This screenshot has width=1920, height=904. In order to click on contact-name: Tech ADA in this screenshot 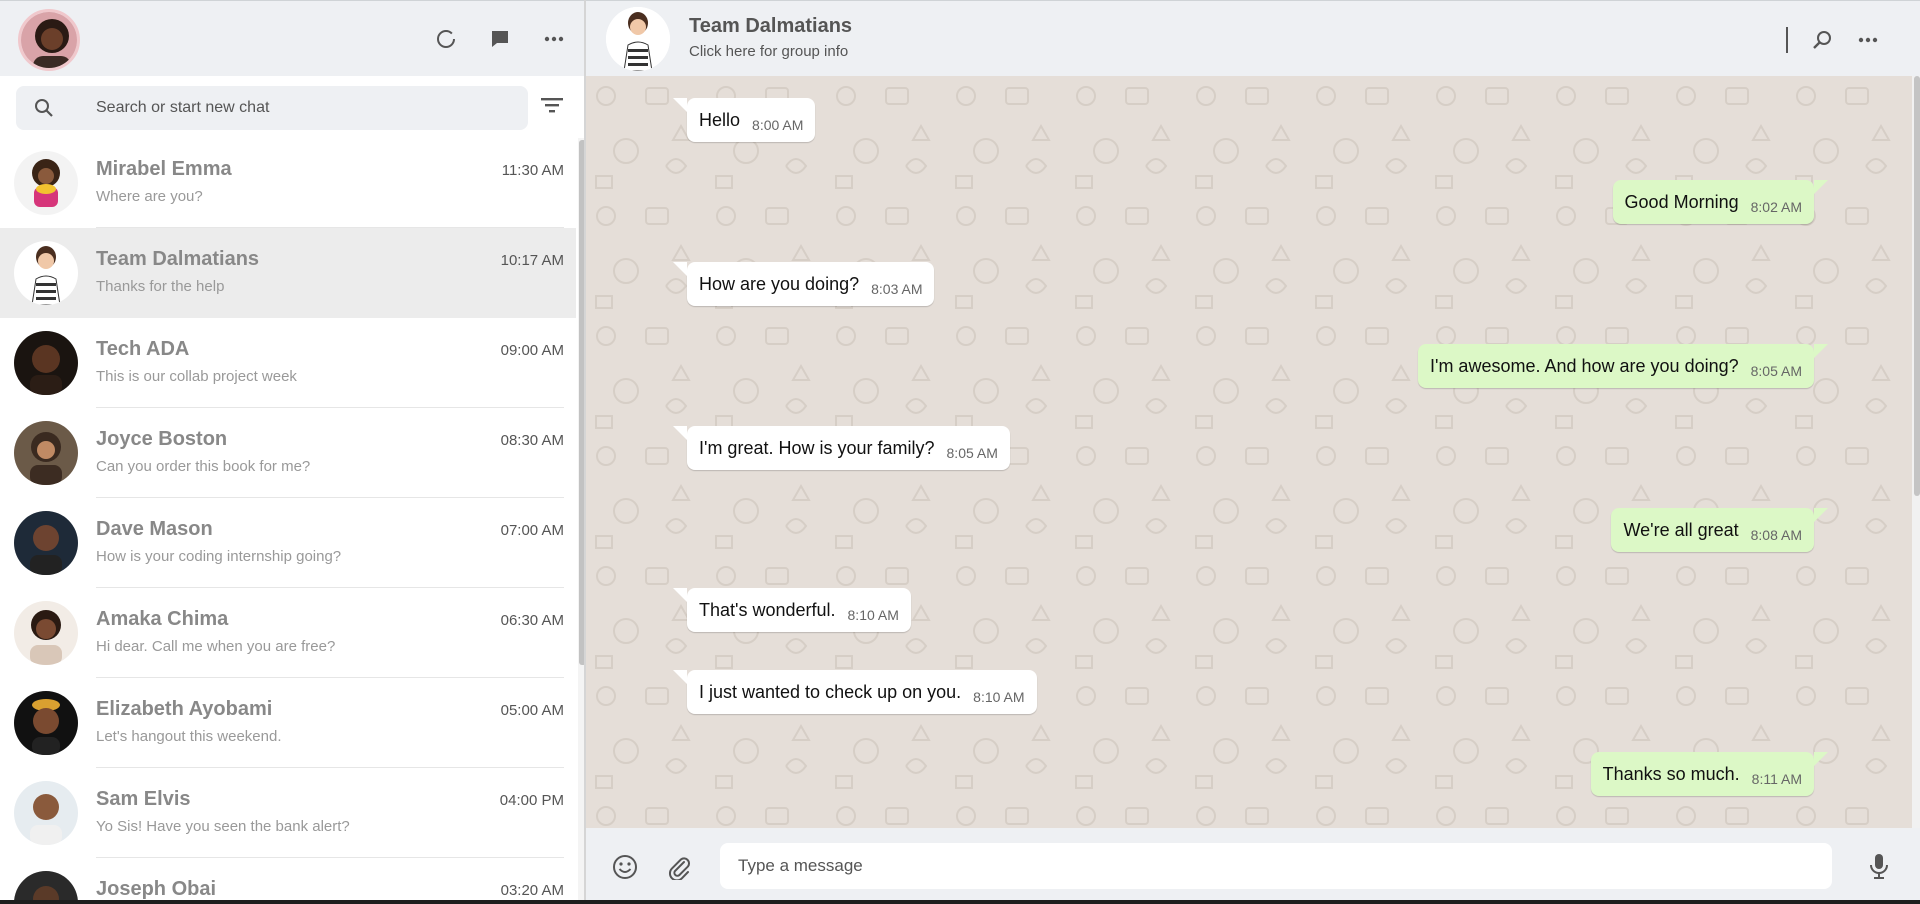, I will do `click(143, 349)`.